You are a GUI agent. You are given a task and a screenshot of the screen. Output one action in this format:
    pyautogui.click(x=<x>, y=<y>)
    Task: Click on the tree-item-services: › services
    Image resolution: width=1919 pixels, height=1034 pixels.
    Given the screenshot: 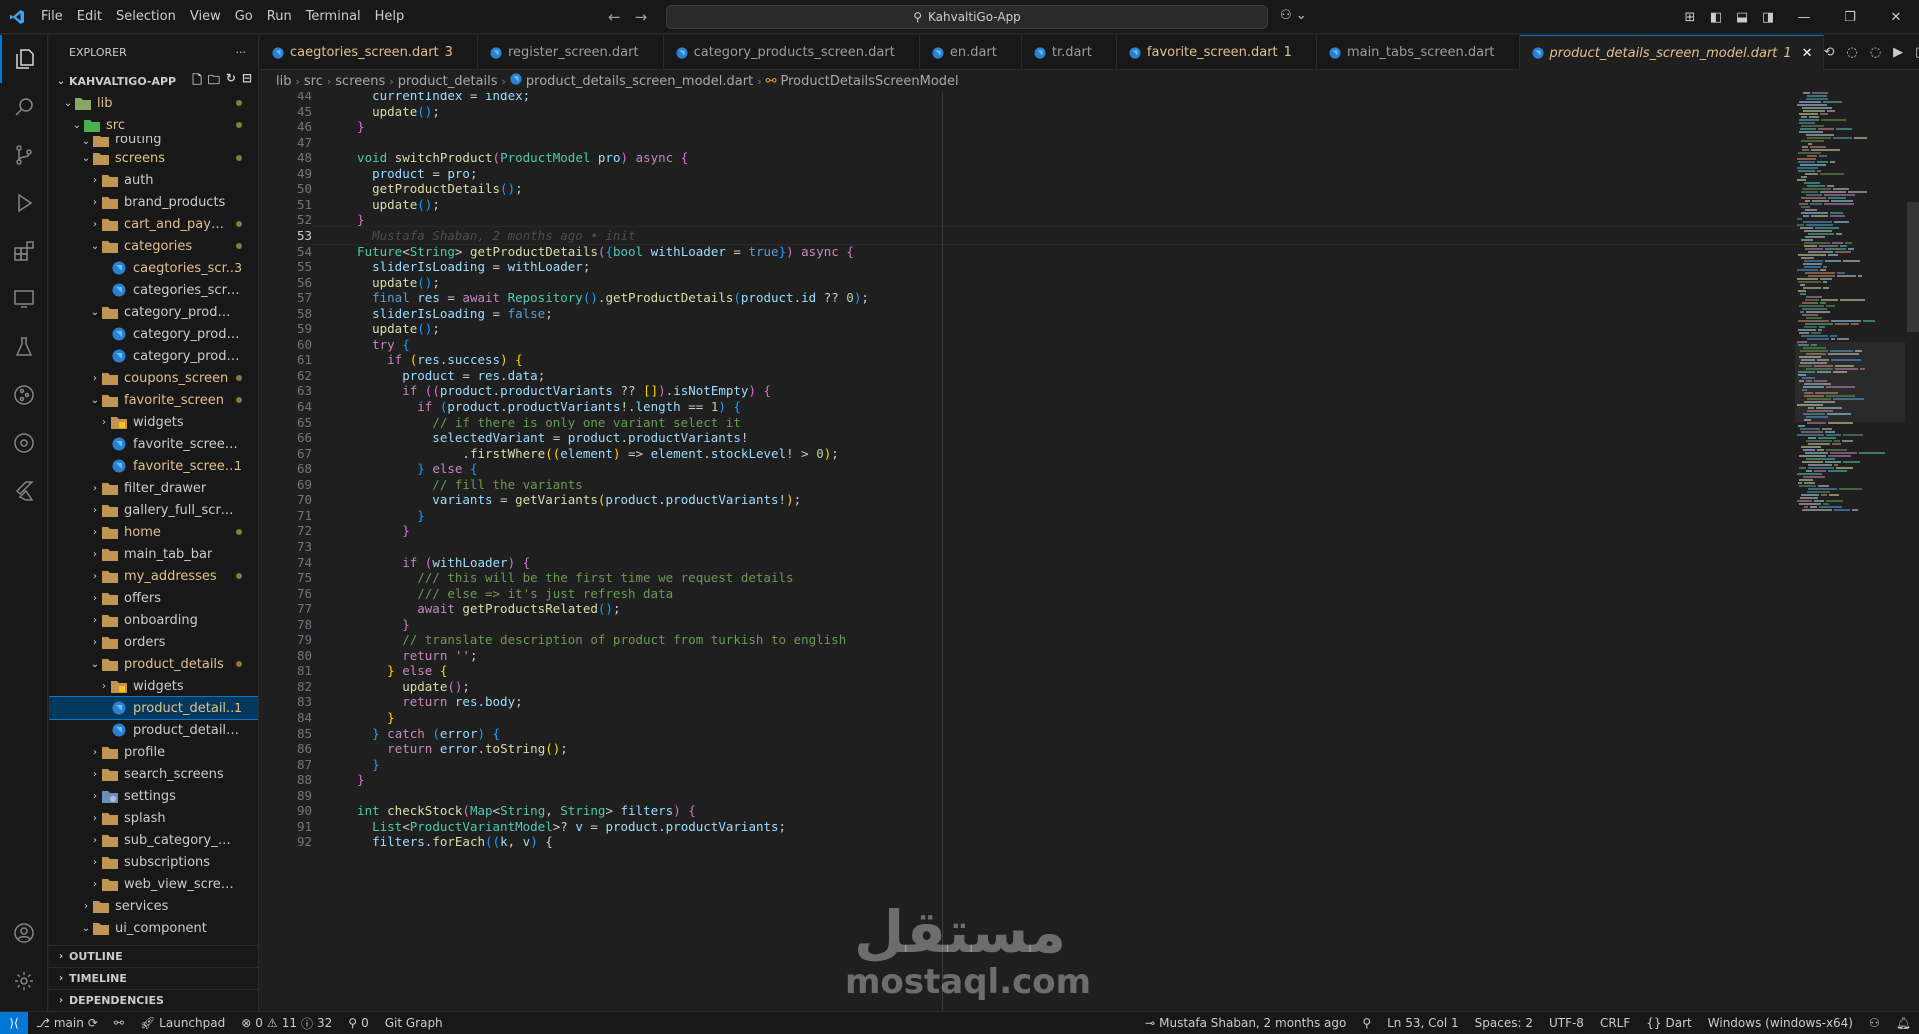 What is the action you would take?
    pyautogui.click(x=153, y=906)
    